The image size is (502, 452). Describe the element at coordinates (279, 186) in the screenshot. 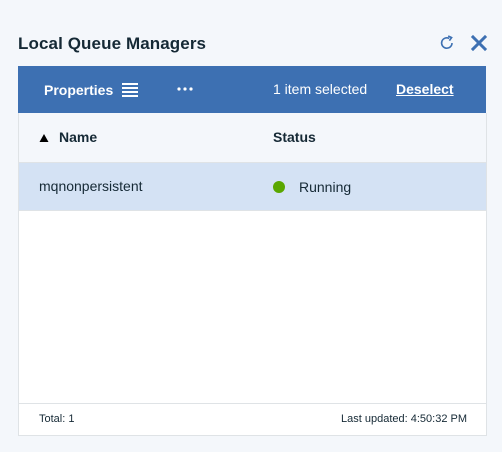

I see `status-running-icon` at that location.